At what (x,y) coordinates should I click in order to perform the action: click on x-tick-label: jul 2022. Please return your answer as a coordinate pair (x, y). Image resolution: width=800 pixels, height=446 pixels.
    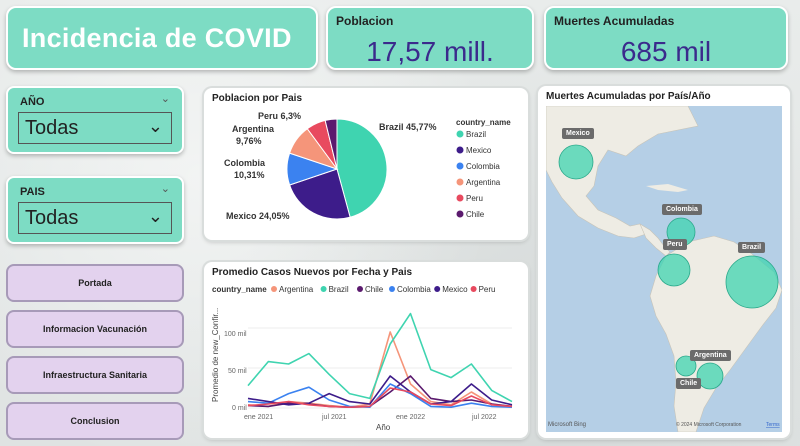
    Looking at the image, I should click on (484, 417).